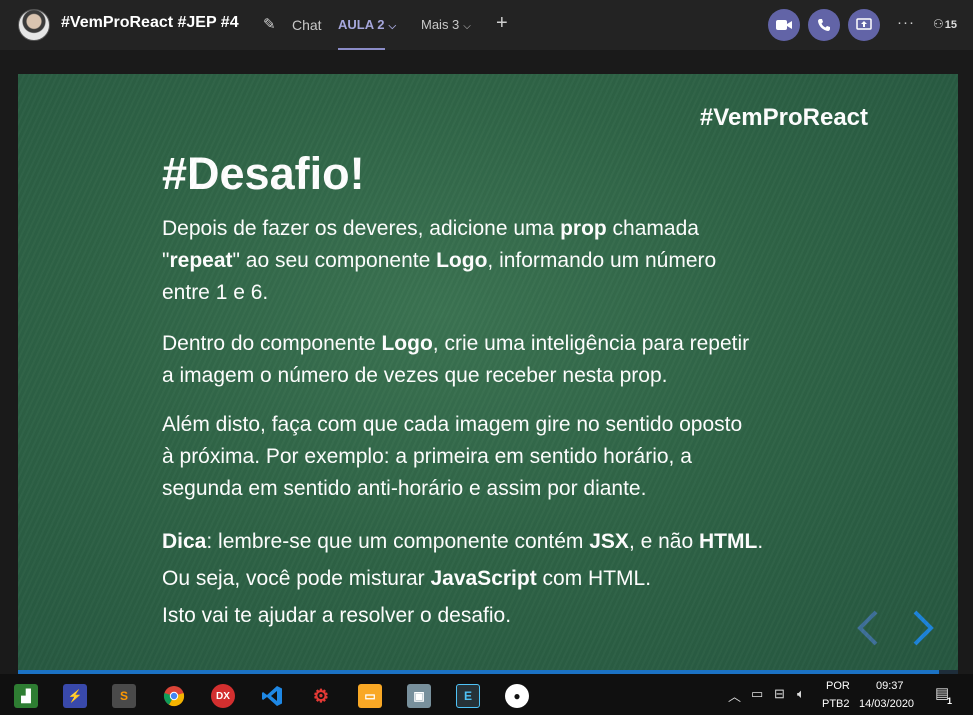 Image resolution: width=973 pixels, height=715 pixels. I want to click on language-indicator-line1: POR, so click(838, 686).